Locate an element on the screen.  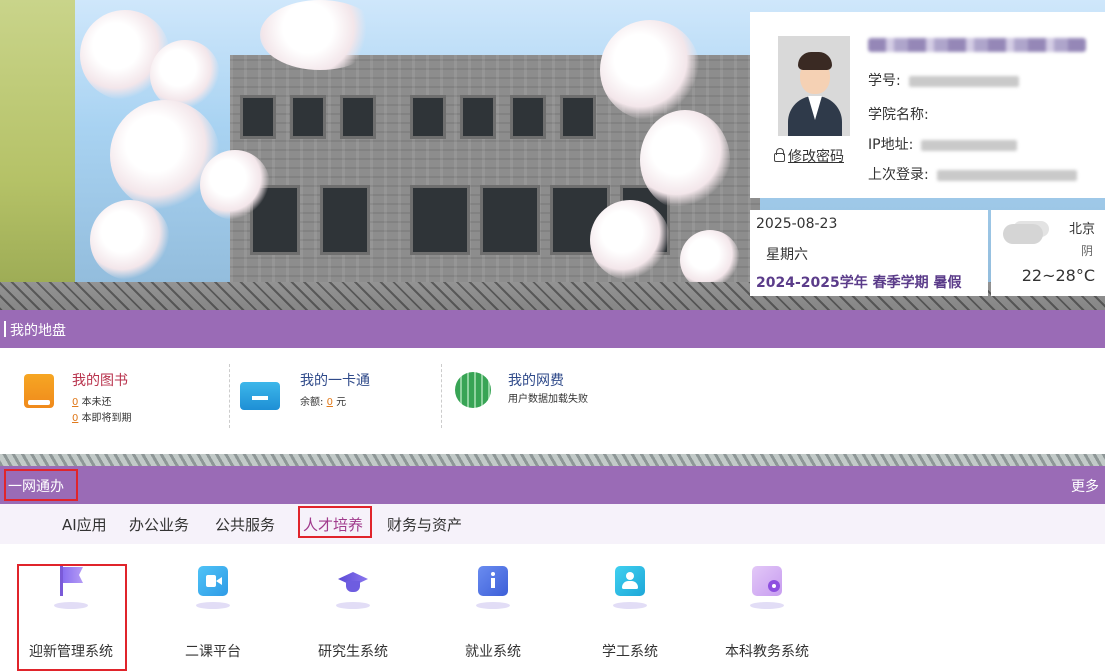
current-date: 2025-08-23 is located at coordinates (797, 224).